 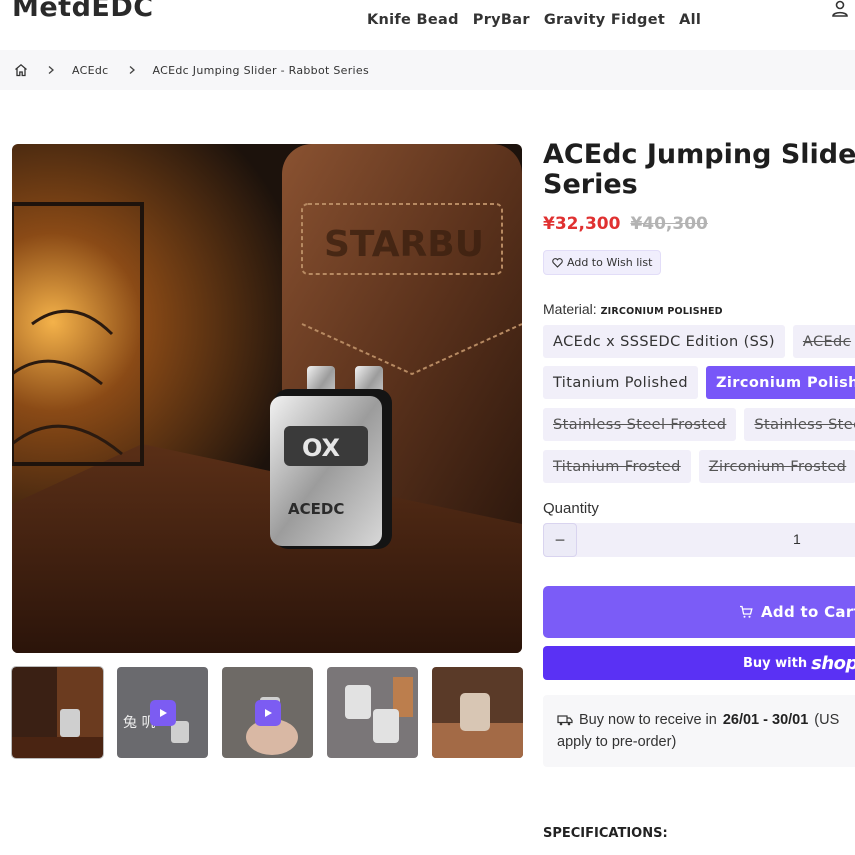 I want to click on variant-option-soldout: ACEdc, so click(x=823, y=341).